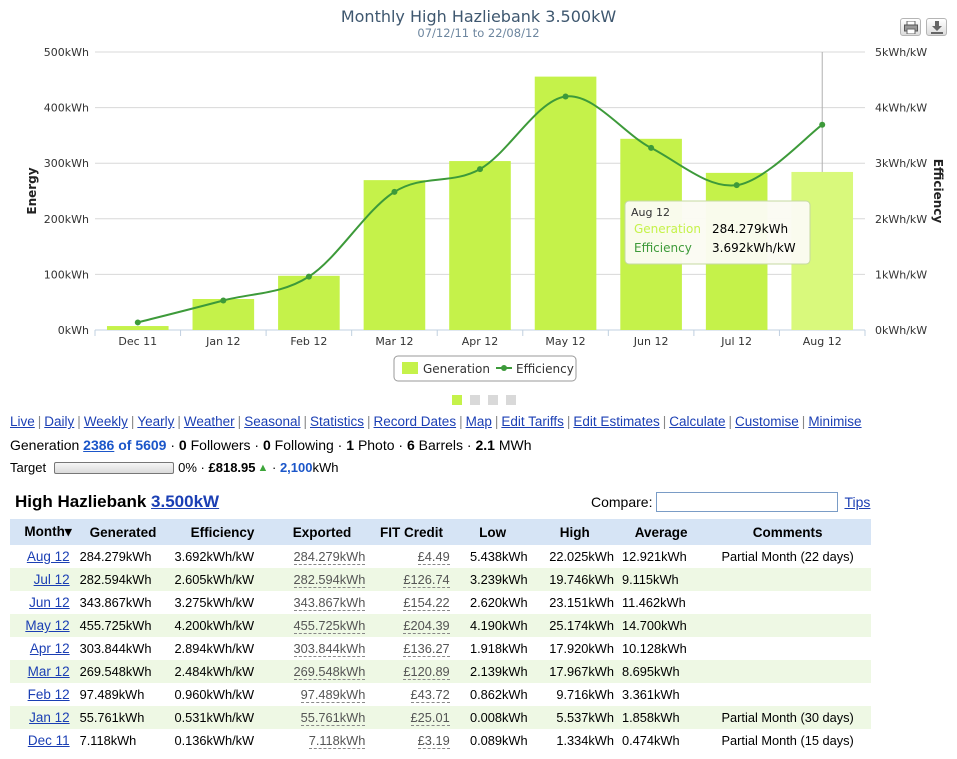 Image resolution: width=957 pixels, height=759 pixels. I want to click on month-link: Jul 12, so click(52, 579).